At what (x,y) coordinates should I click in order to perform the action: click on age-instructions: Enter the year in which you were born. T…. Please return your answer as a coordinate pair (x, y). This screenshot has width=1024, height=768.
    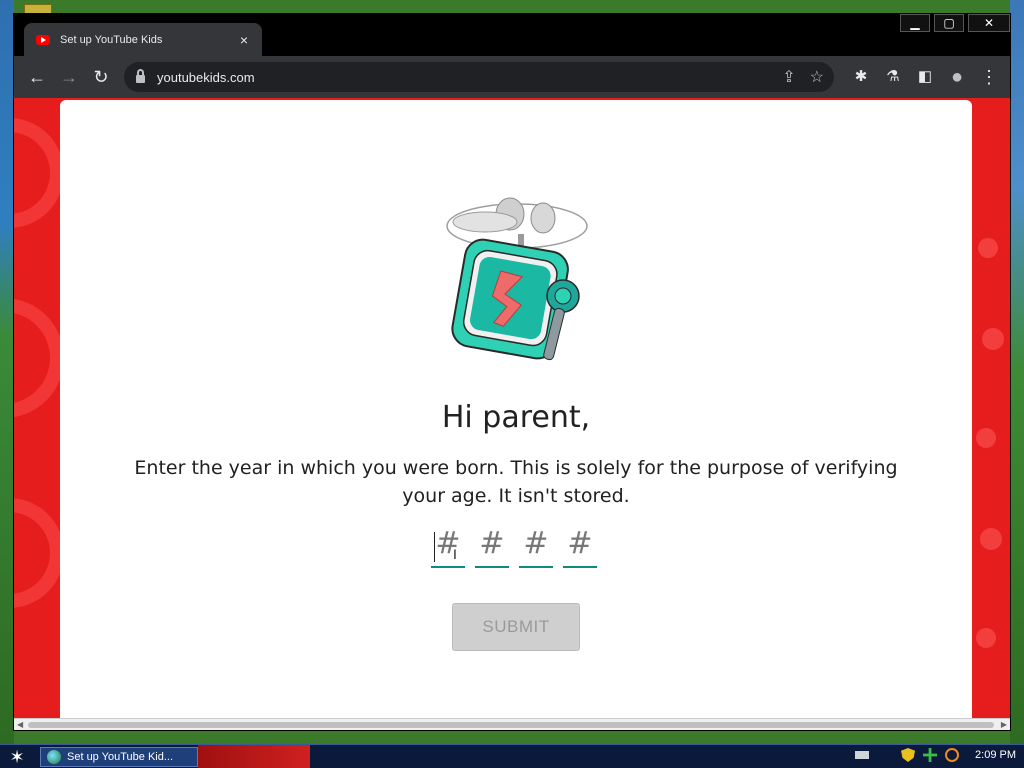
    Looking at the image, I should click on (516, 482).